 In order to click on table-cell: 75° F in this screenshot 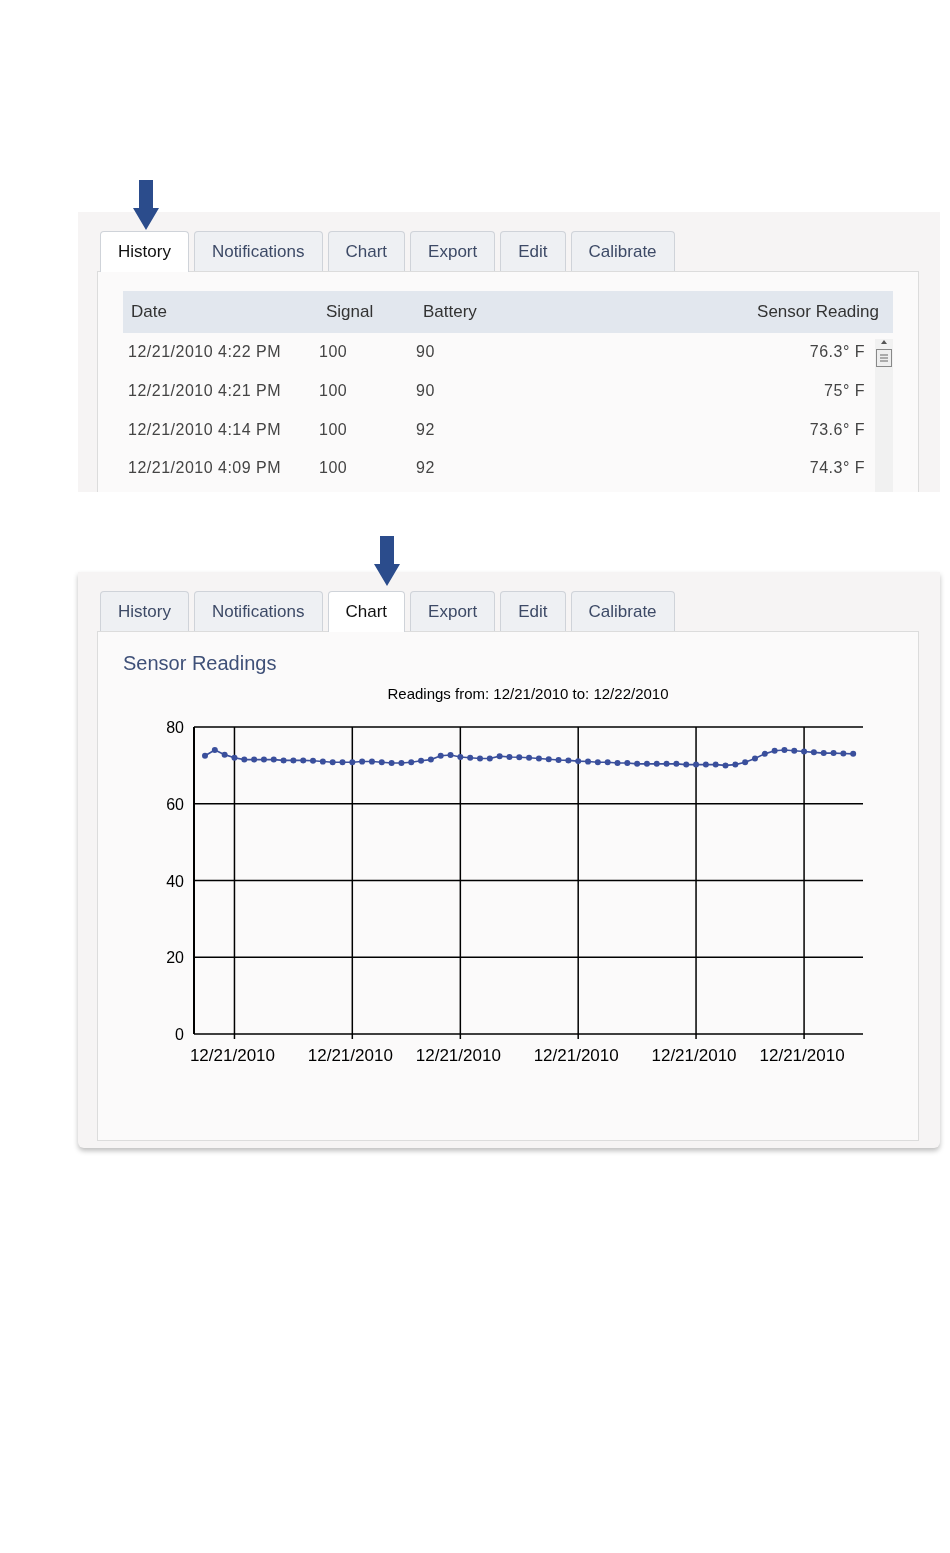, I will do `click(844, 391)`.